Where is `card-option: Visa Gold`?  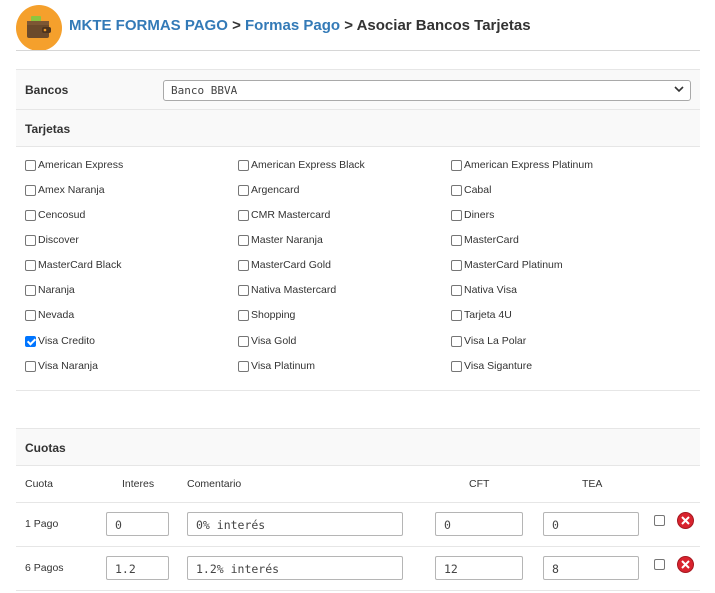 card-option: Visa Gold is located at coordinates (267, 341).